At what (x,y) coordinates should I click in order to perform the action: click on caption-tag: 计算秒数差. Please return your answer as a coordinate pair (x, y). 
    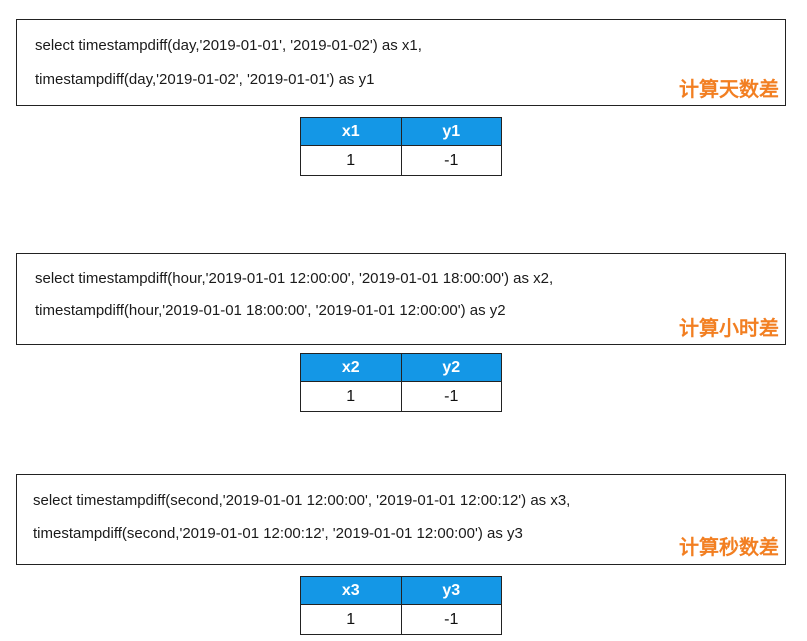
    Looking at the image, I should click on (729, 547).